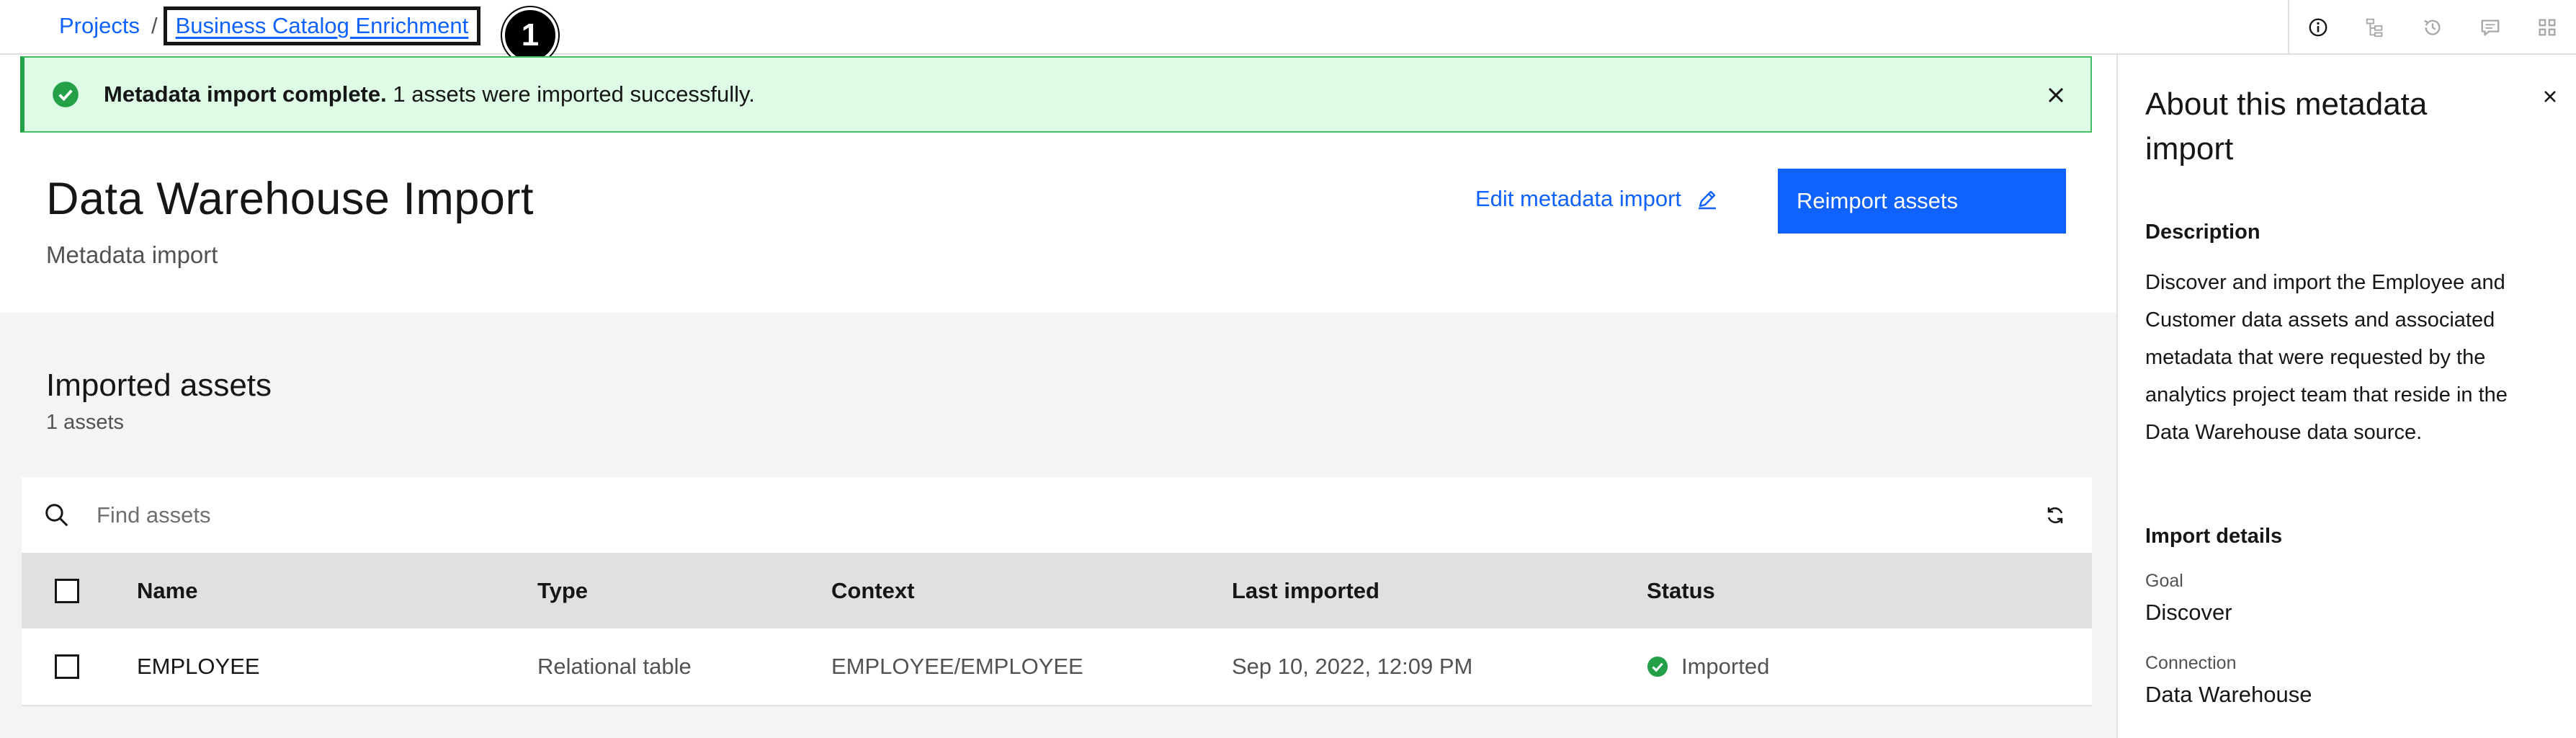 This screenshot has width=2576, height=738. I want to click on top-header: Projects / Business Catalog Enrichment 1, so click(1288, 32).